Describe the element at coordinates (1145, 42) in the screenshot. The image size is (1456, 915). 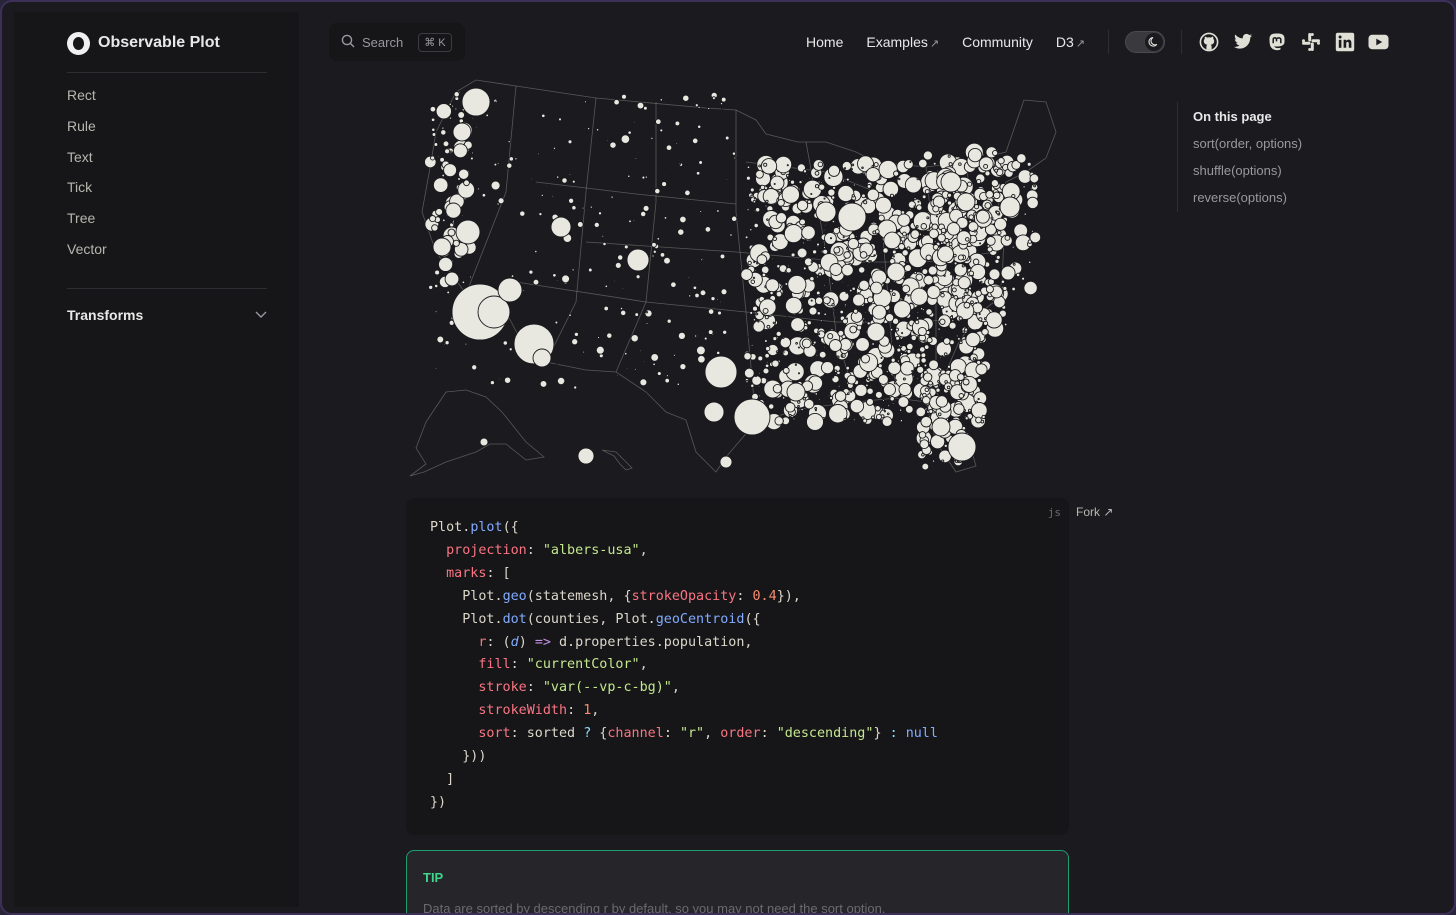
I see `dark-mode-toggle` at that location.